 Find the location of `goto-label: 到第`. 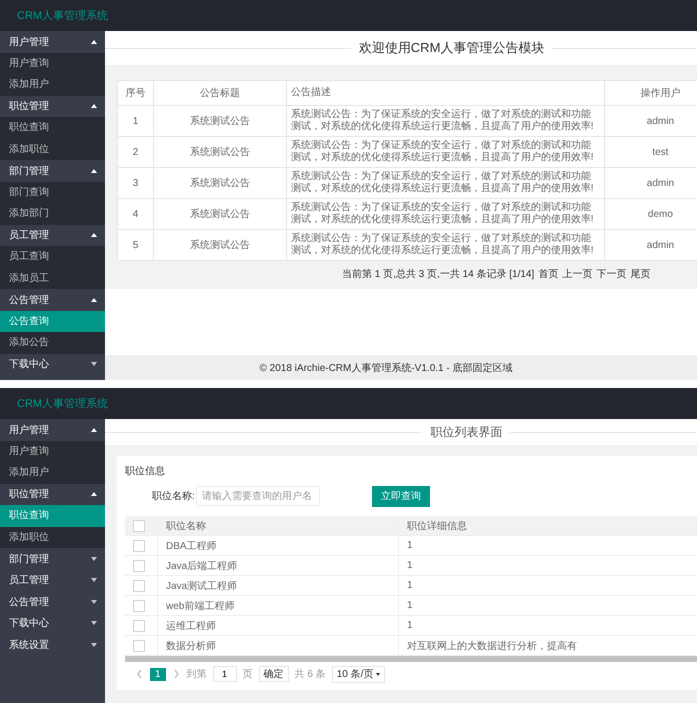

goto-label: 到第 is located at coordinates (196, 674).